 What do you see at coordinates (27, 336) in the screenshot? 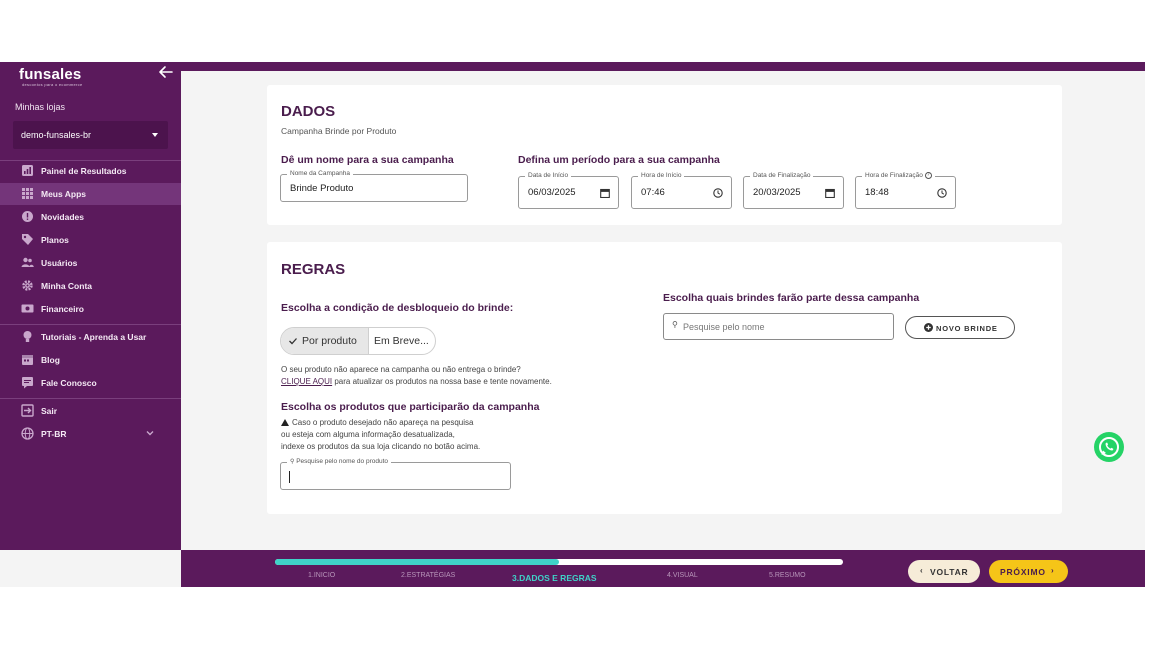
I see `lightbulb-icon` at bounding box center [27, 336].